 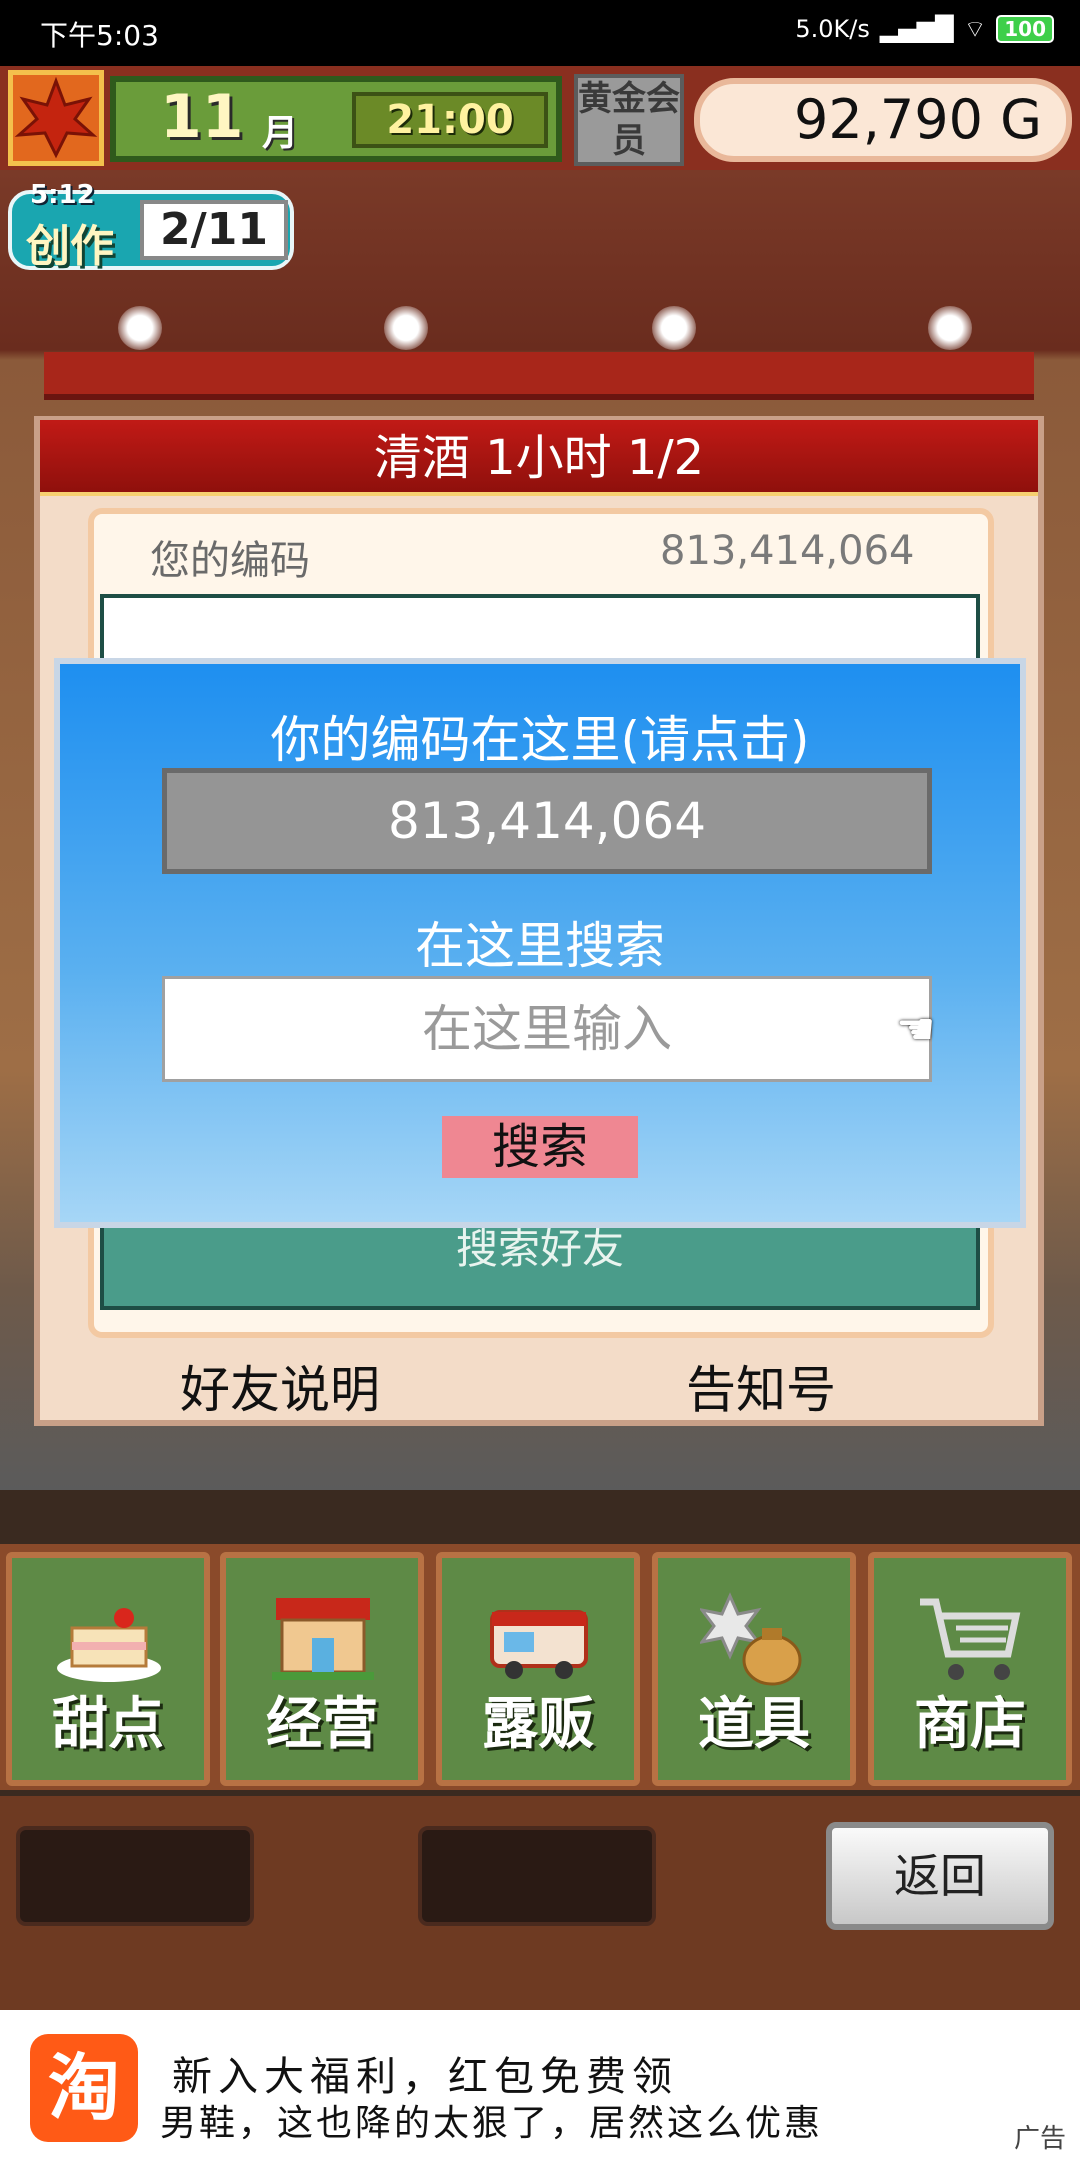 I want to click on code-label: 您的编码, so click(x=230, y=561).